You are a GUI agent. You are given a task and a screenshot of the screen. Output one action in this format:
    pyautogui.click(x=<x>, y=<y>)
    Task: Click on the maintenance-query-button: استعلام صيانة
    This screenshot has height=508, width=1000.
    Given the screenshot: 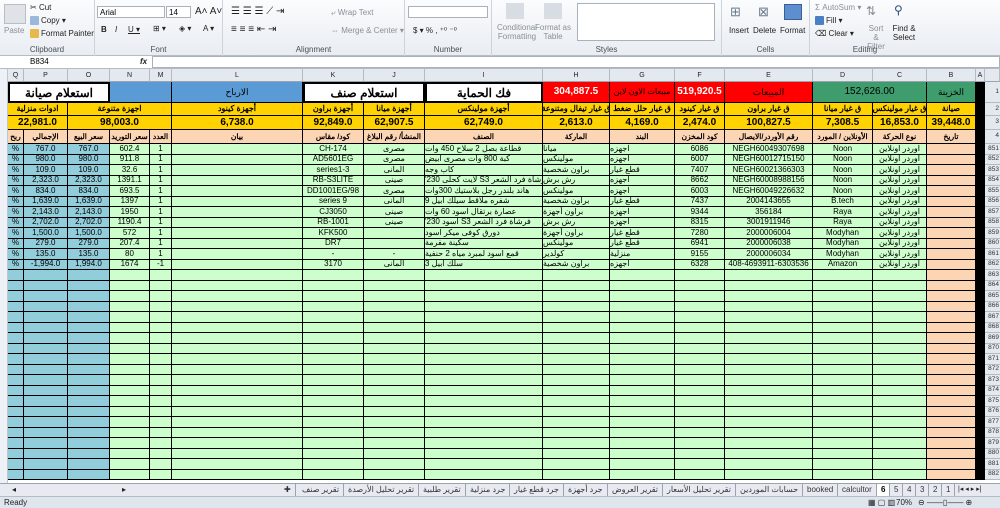 What is the action you would take?
    pyautogui.click(x=59, y=92)
    